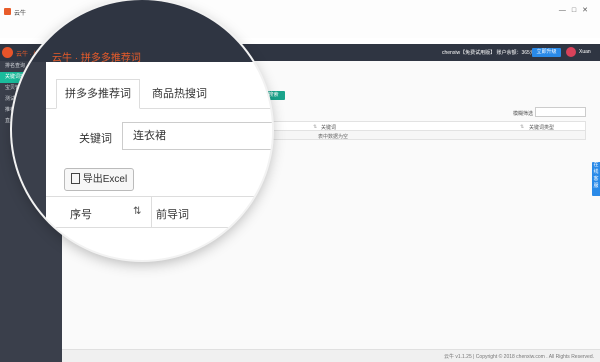  Describe the element at coordinates (98, 94) in the screenshot. I see `tab-pdd-recommend: 拼多多推荐词` at that location.